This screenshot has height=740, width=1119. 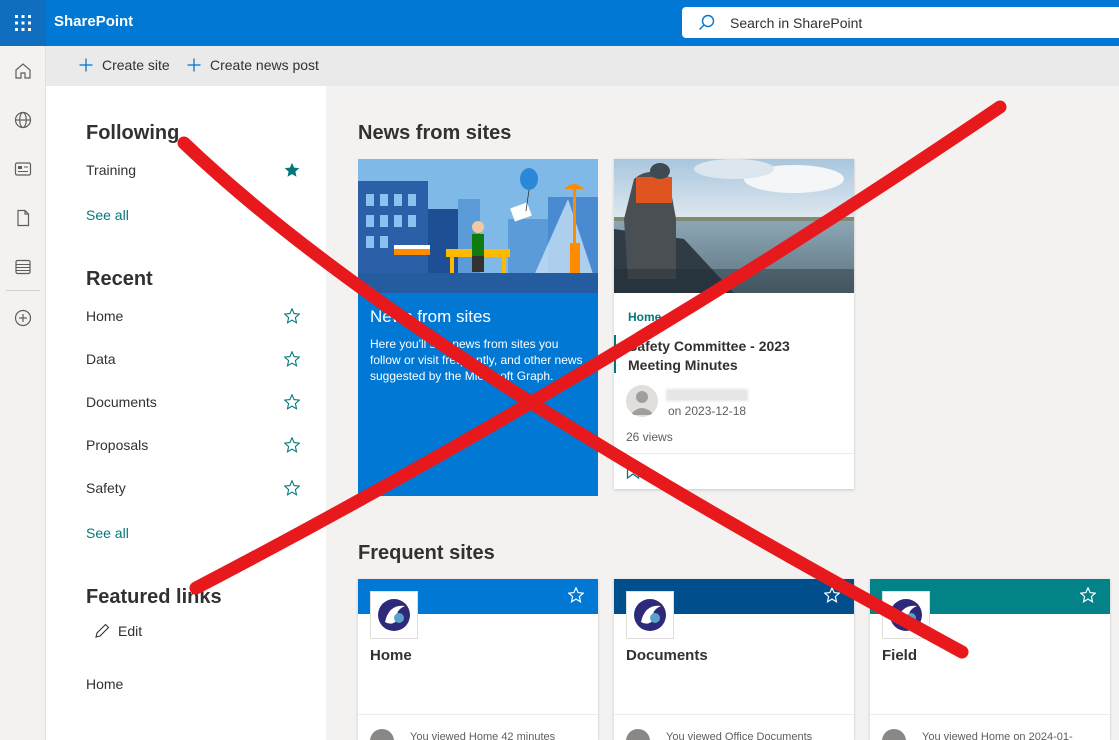 What do you see at coordinates (104, 684) in the screenshot?
I see `featured-link-home: Home` at bounding box center [104, 684].